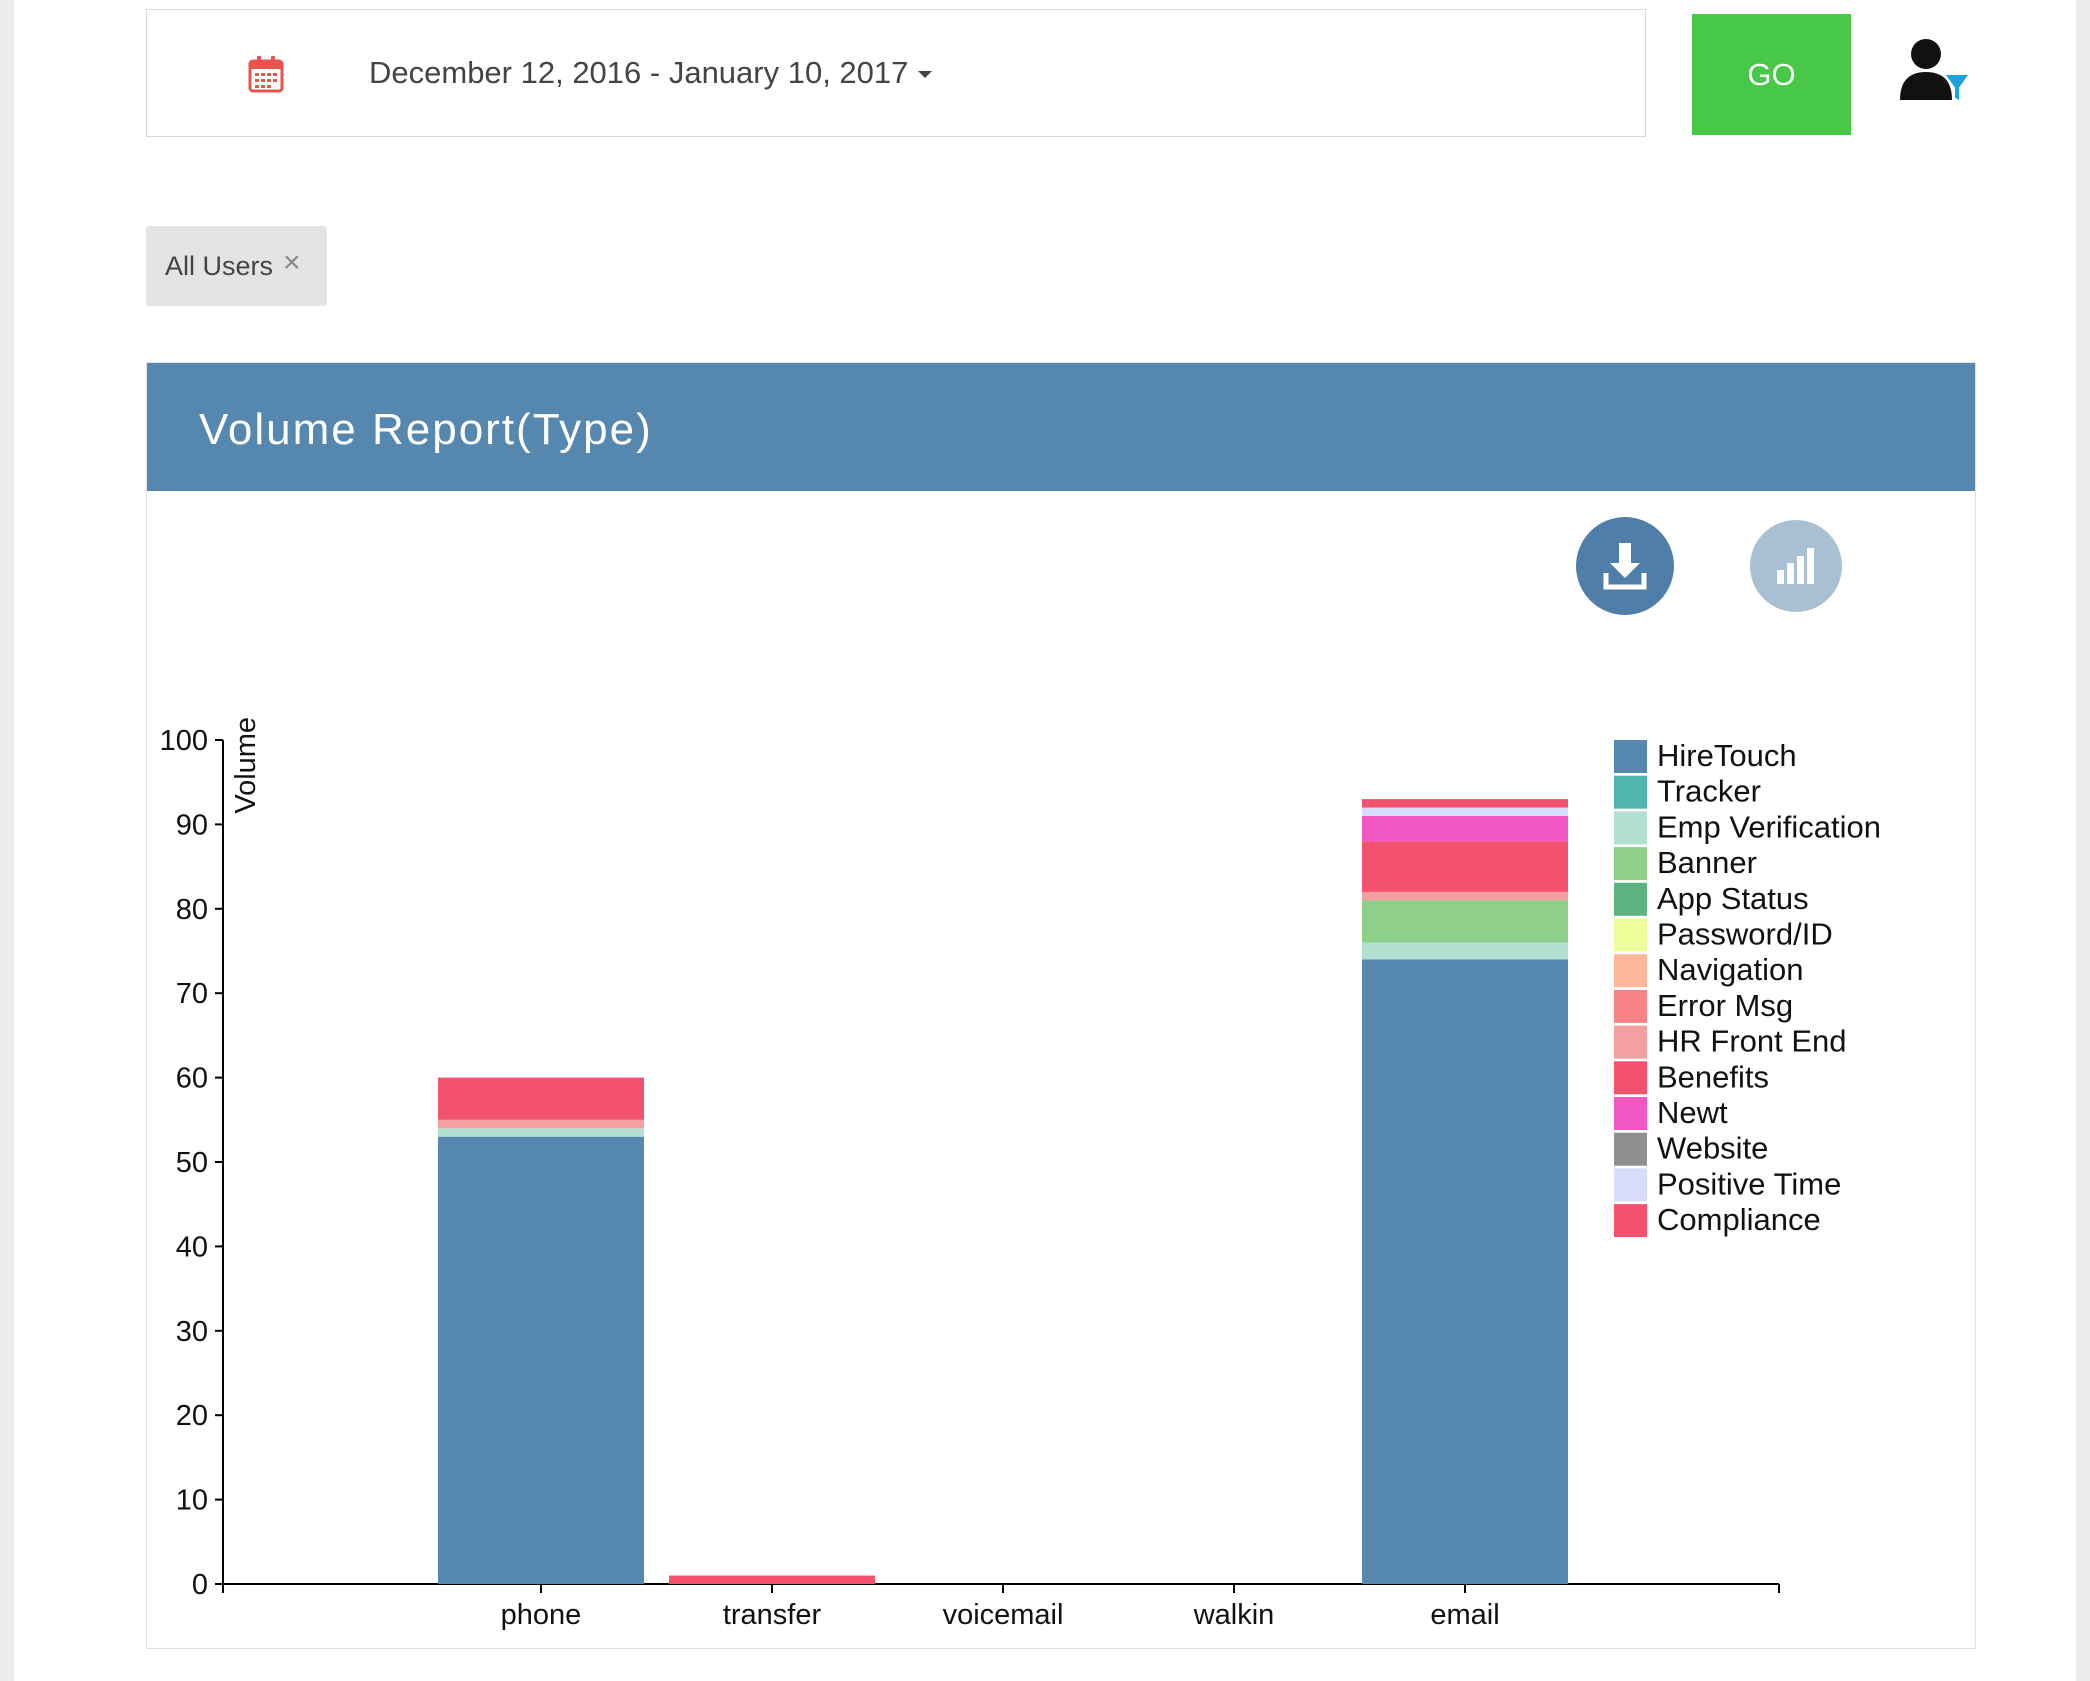 The height and width of the screenshot is (1681, 2090). What do you see at coordinates (1727, 755) in the screenshot?
I see `legend-label: HireTouch` at bounding box center [1727, 755].